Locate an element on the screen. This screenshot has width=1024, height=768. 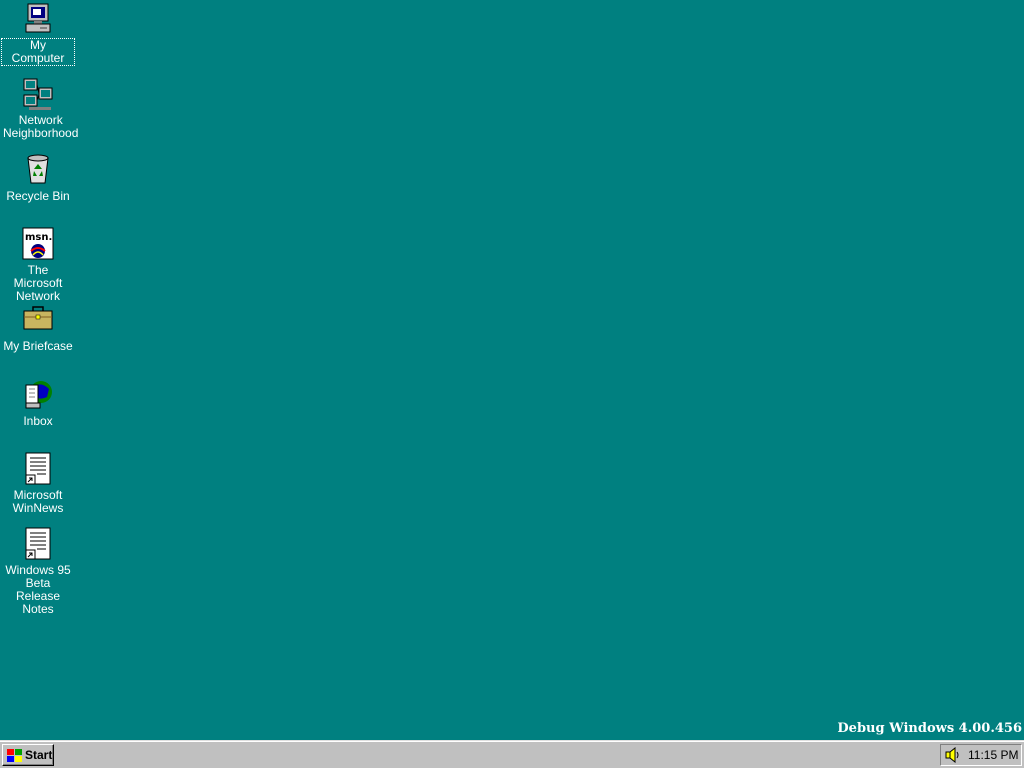
desktop-icon-microsoft-network: msn. The Microsoft Network is located at coordinates (38, 265).